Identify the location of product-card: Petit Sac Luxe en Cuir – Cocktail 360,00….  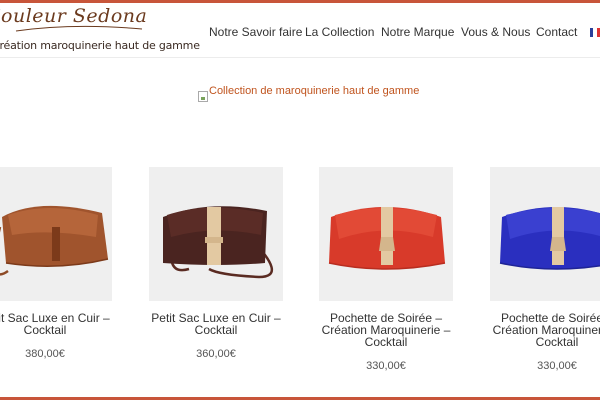
(216, 263).